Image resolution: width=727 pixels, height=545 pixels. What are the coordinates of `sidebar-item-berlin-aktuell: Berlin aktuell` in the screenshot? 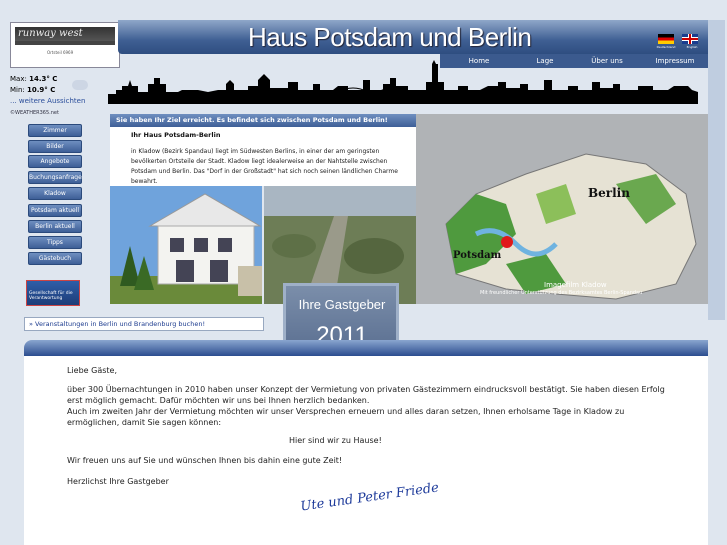 It's located at (55, 226).